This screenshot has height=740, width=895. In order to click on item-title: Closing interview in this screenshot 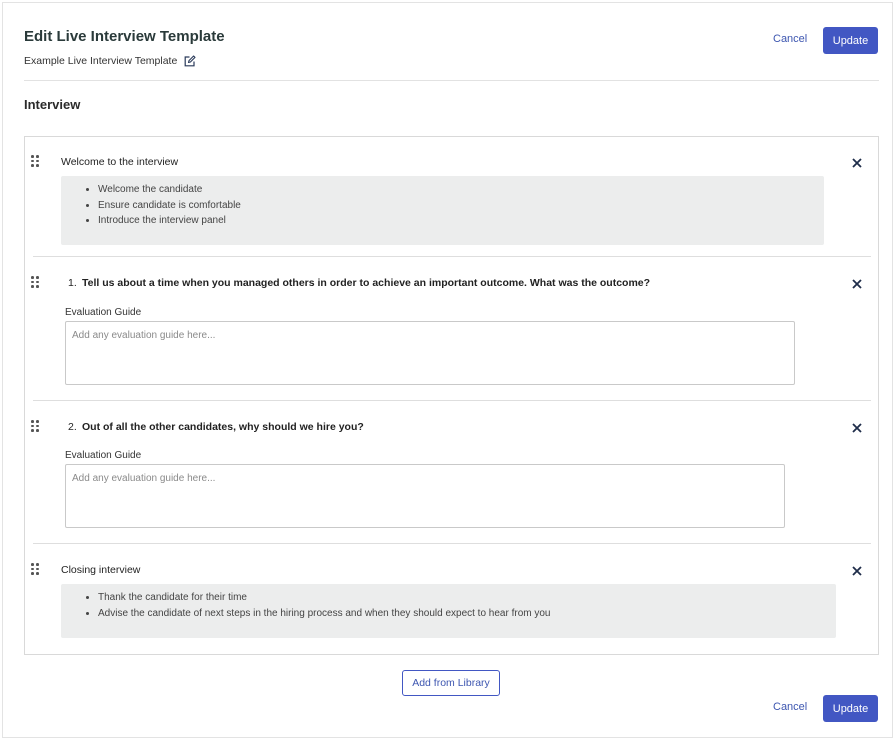, I will do `click(101, 570)`.